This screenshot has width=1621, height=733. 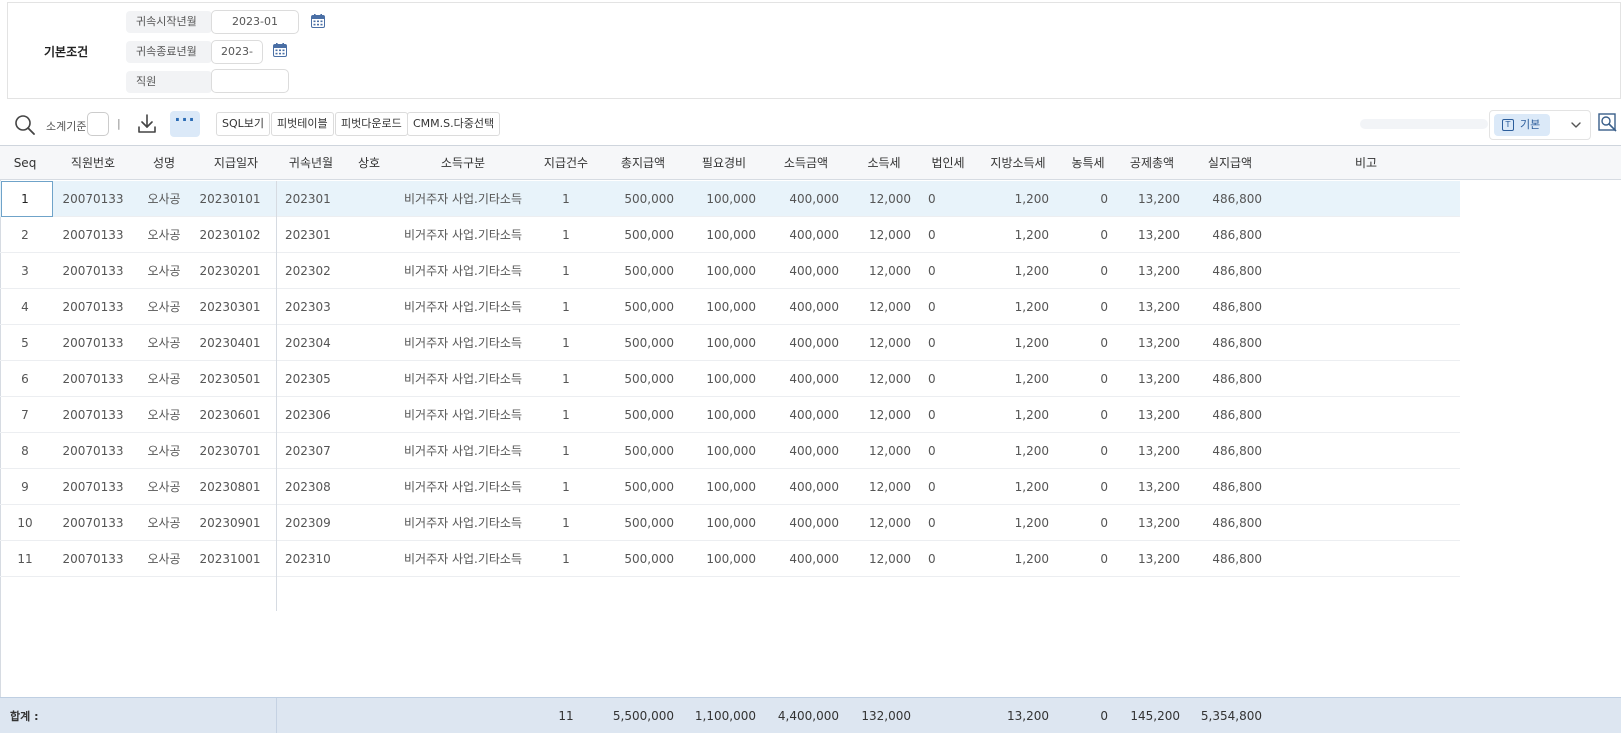 What do you see at coordinates (454, 124) in the screenshot?
I see `multi-select-button: CMM.S.다중선택` at bounding box center [454, 124].